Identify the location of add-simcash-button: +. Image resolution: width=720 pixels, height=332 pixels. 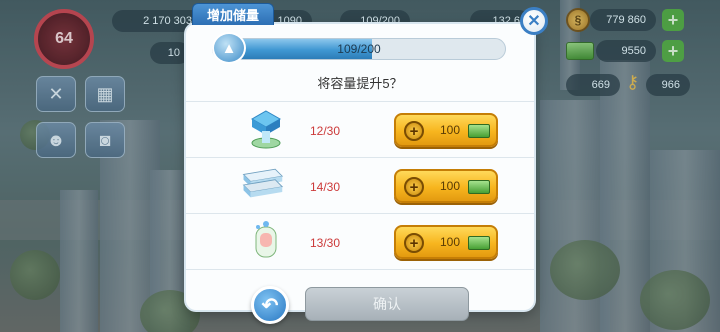
(673, 51).